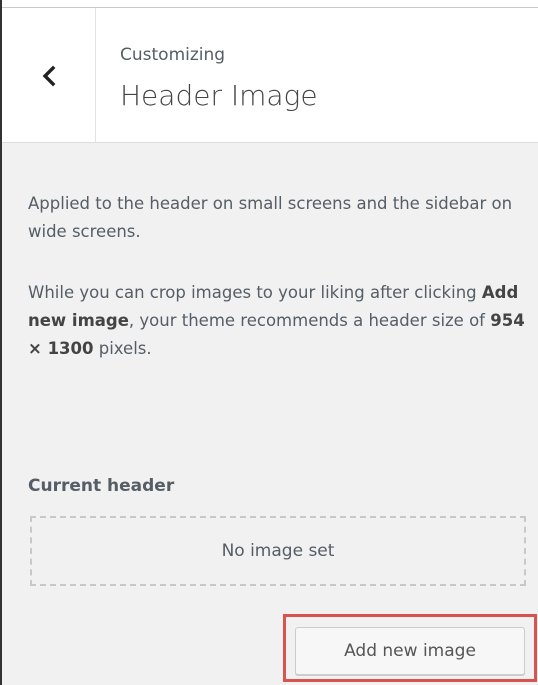  I want to click on header-subtitle: Customizing, so click(173, 55).